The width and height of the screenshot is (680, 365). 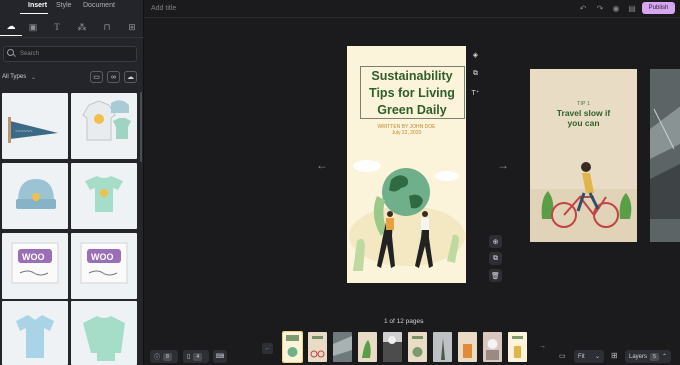 I want to click on story-title-line-2: Tips for Living, so click(x=412, y=93).